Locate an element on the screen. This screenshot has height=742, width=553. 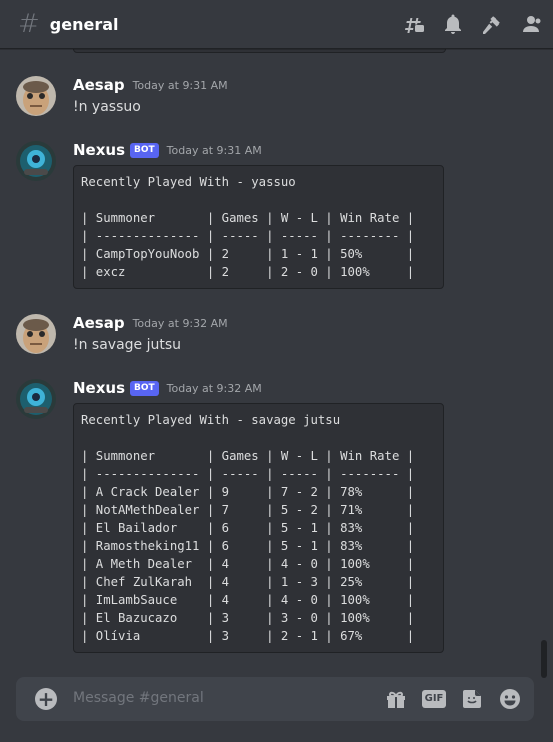
message-header: Aesap Today at 9:32 AM is located at coordinates (150, 323).